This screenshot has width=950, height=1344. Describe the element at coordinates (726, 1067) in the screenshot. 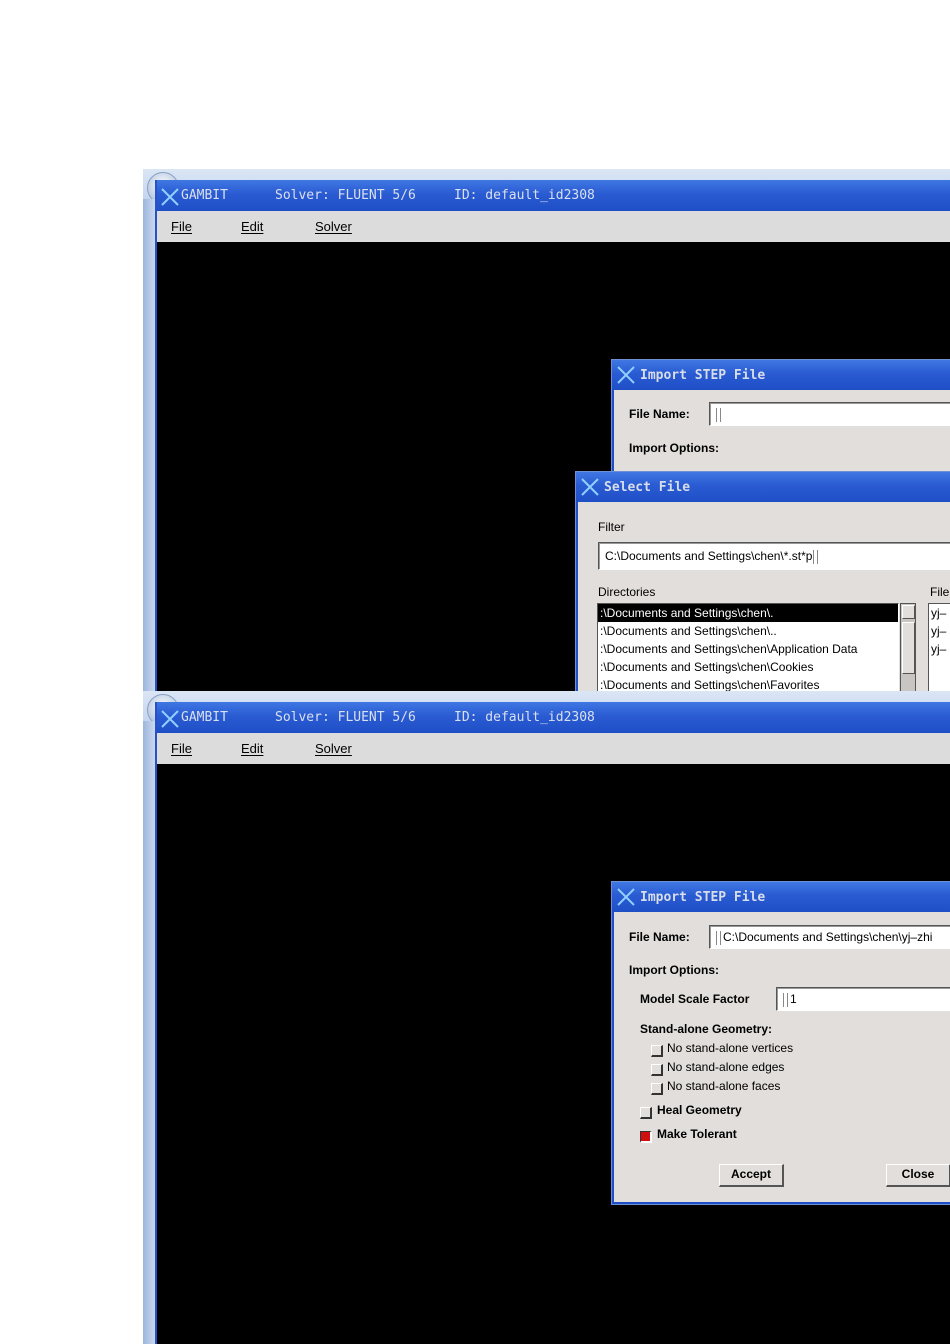

I see `no-edges-label: No stand-alone edges` at that location.